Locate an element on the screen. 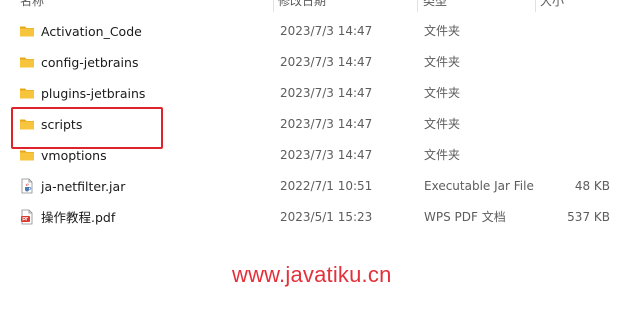 This screenshot has width=641, height=325. file-size: 537 KB is located at coordinates (588, 217).